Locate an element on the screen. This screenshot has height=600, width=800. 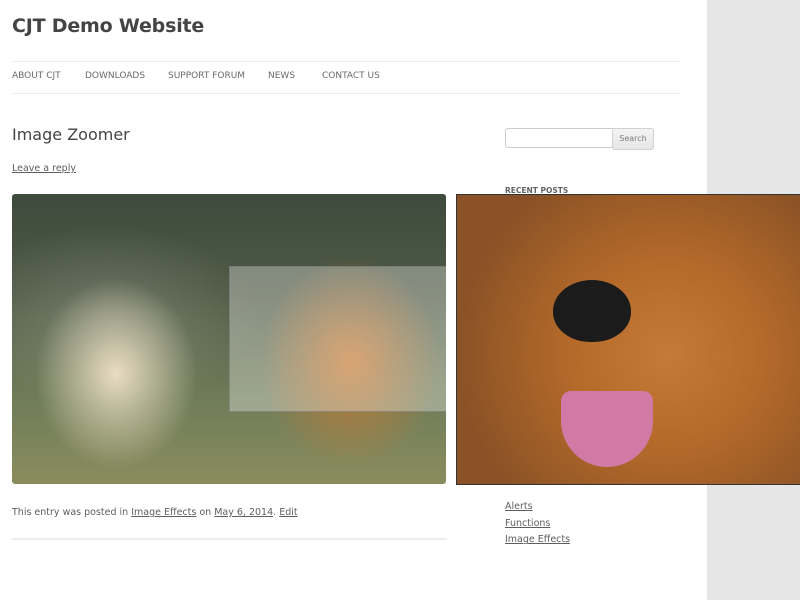
category-link-image-effects: Image Effects is located at coordinates (537, 539).